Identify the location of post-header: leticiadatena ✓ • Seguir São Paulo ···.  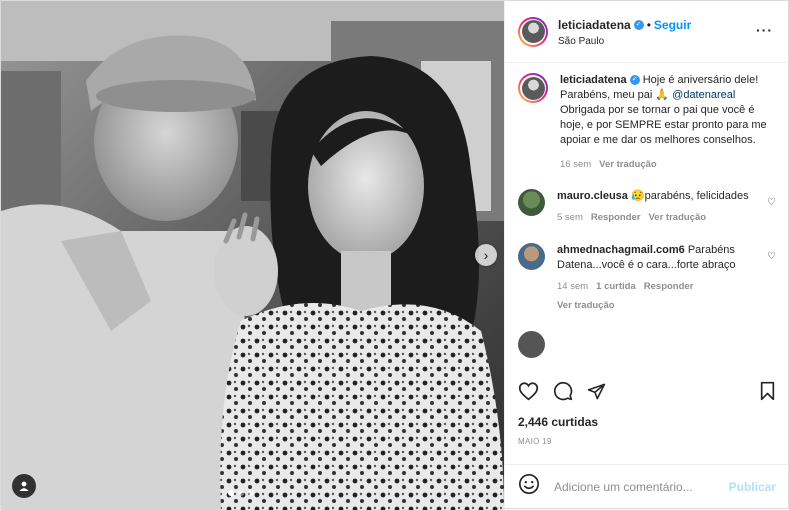
(647, 32).